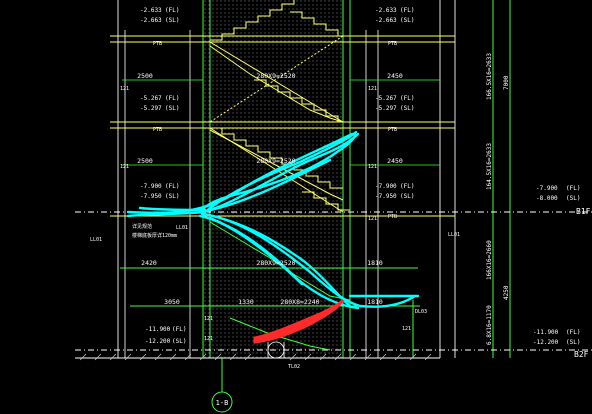 This screenshot has width=592, height=414. Describe the element at coordinates (546, 342) in the screenshot. I see `elev-right-5-sl: -12.200` at that location.